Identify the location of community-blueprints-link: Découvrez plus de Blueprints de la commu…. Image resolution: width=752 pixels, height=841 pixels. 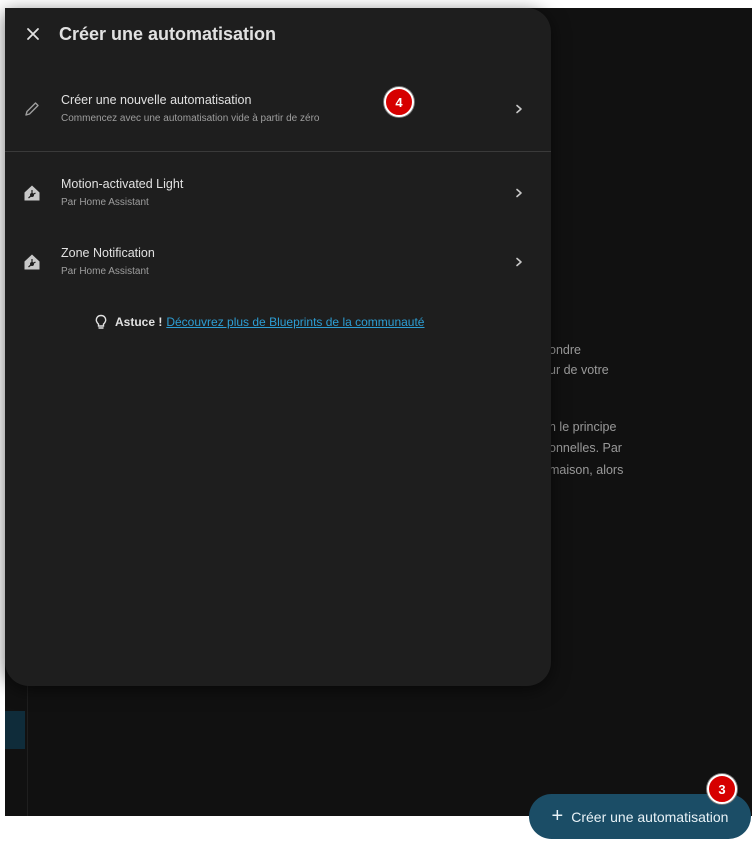
(295, 322).